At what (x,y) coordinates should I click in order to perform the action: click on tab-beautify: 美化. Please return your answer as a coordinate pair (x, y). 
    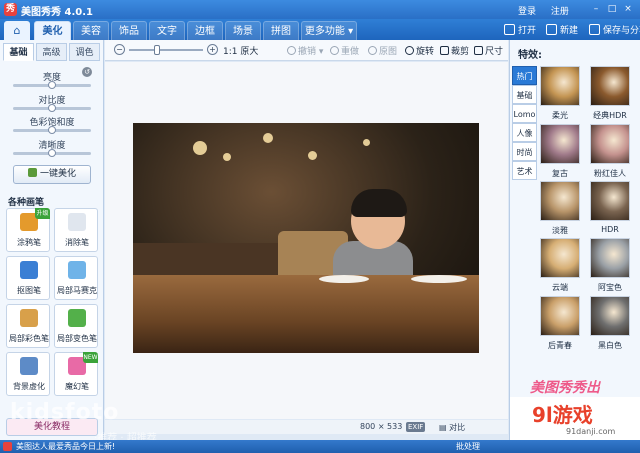
    Looking at the image, I should click on (52, 30).